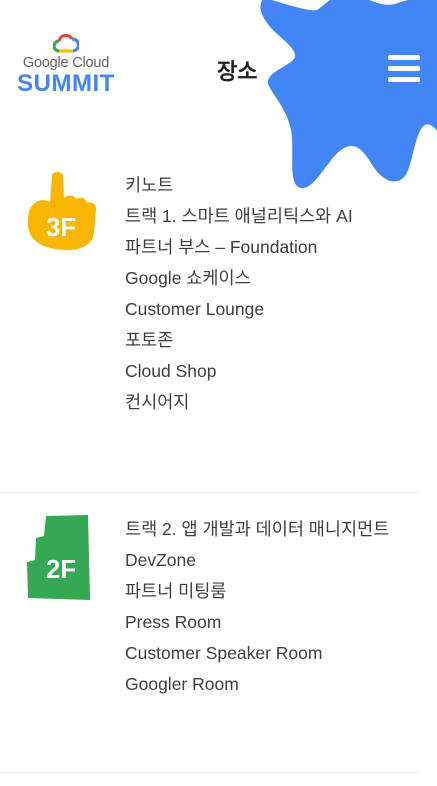 This screenshot has height=786, width=437. What do you see at coordinates (66, 83) in the screenshot?
I see `logo-text-summit: SUMMIT` at bounding box center [66, 83].